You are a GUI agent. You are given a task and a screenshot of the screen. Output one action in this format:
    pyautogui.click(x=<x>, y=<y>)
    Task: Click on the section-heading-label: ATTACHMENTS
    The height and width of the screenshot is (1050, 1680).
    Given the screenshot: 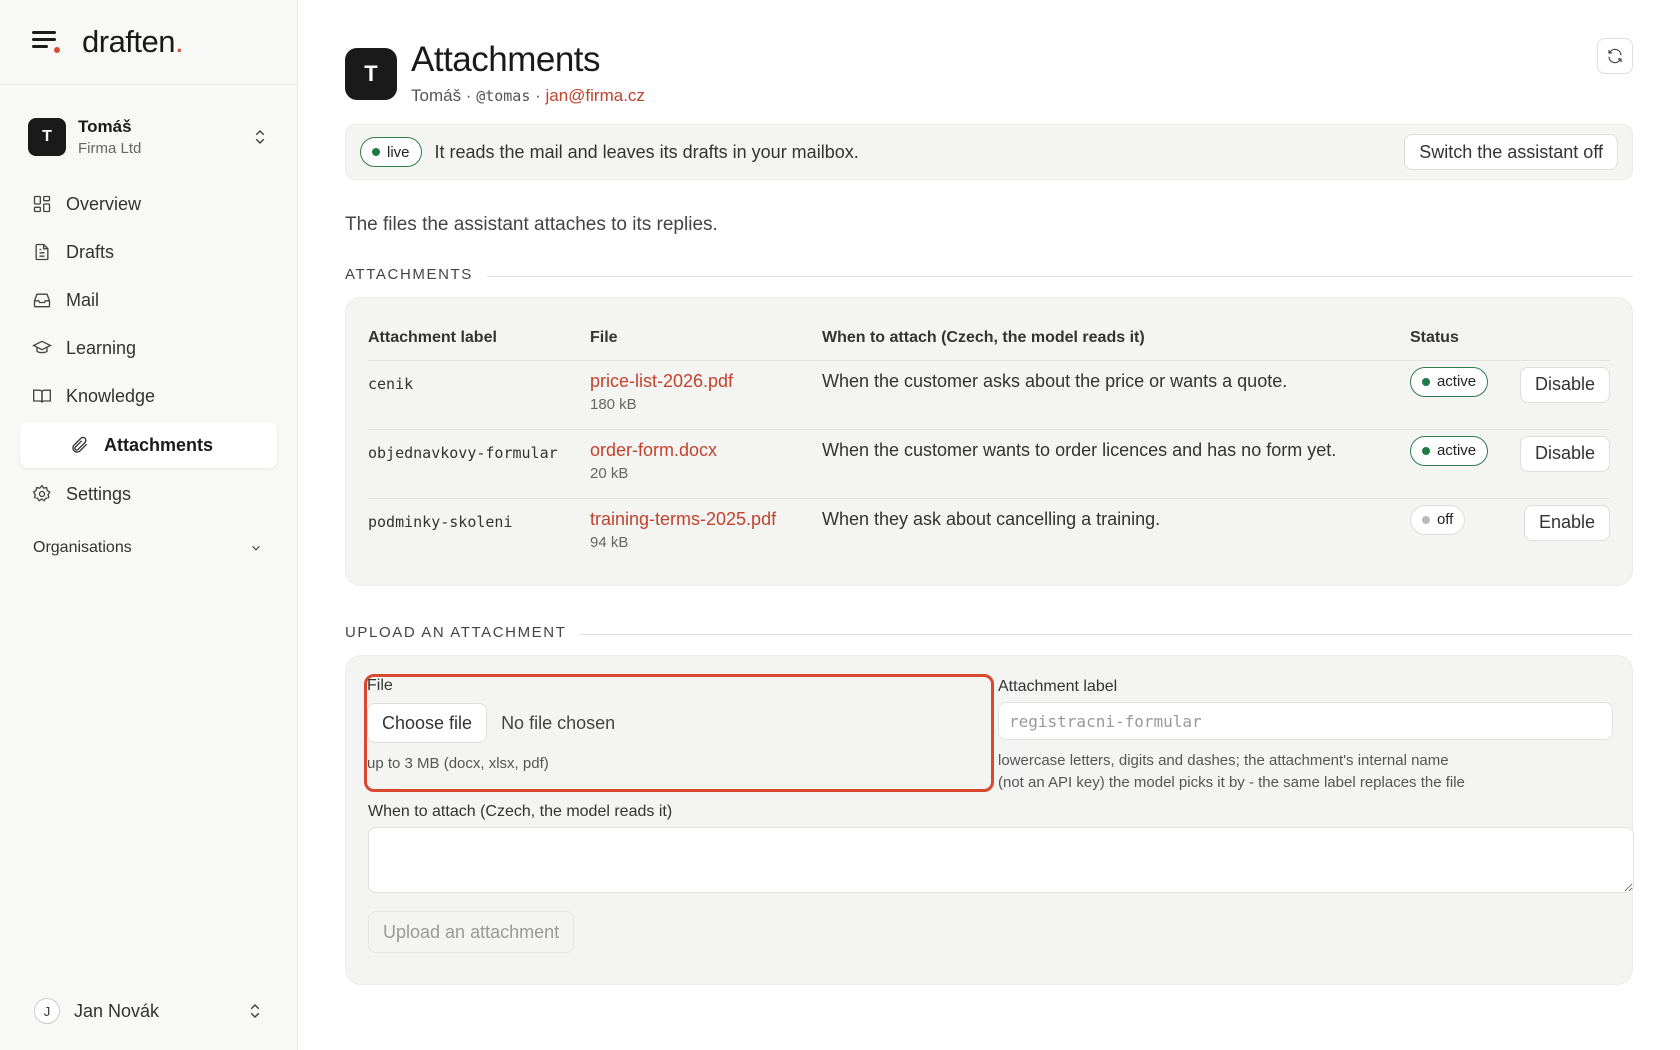 What is the action you would take?
    pyautogui.click(x=409, y=274)
    